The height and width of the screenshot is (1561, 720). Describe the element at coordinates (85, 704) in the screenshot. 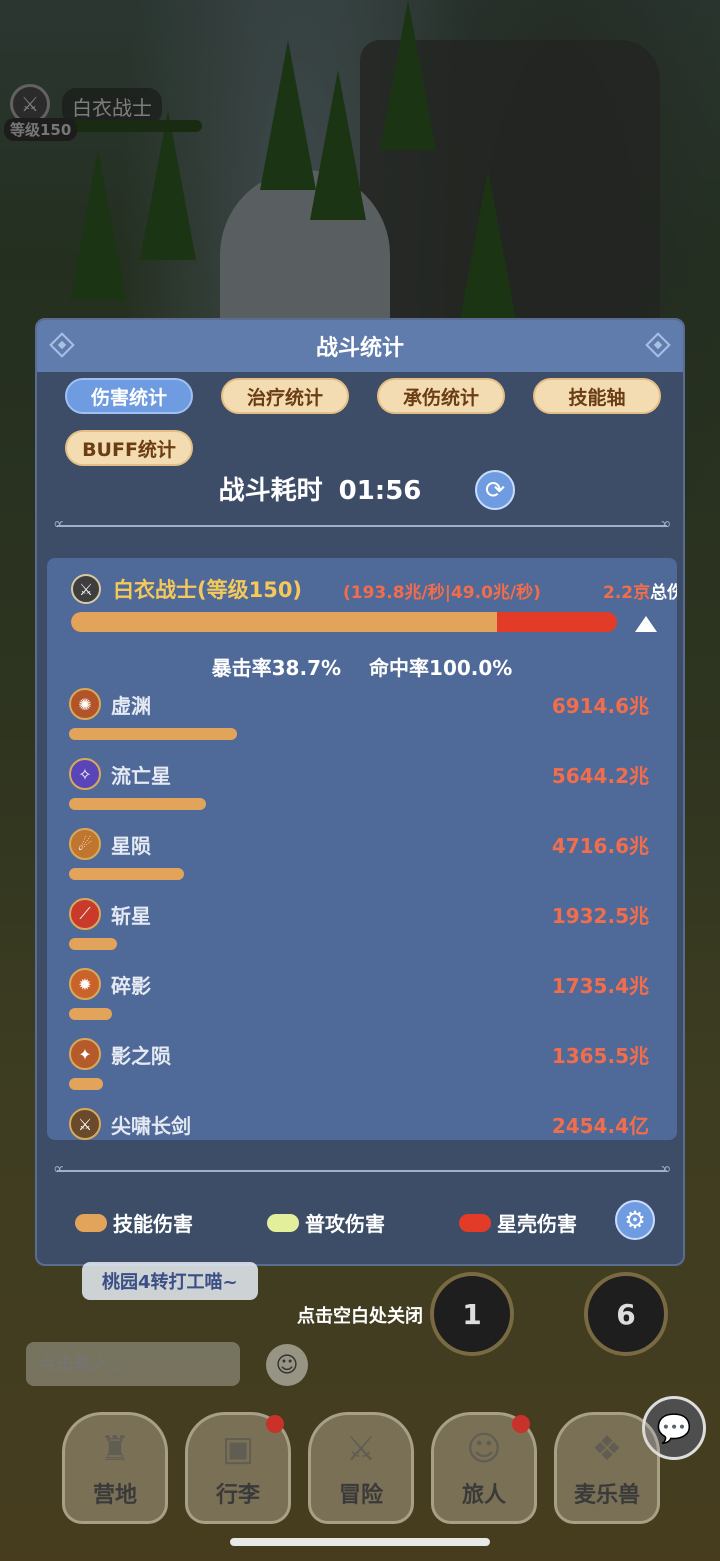

I see `burst-icon: ✺` at that location.